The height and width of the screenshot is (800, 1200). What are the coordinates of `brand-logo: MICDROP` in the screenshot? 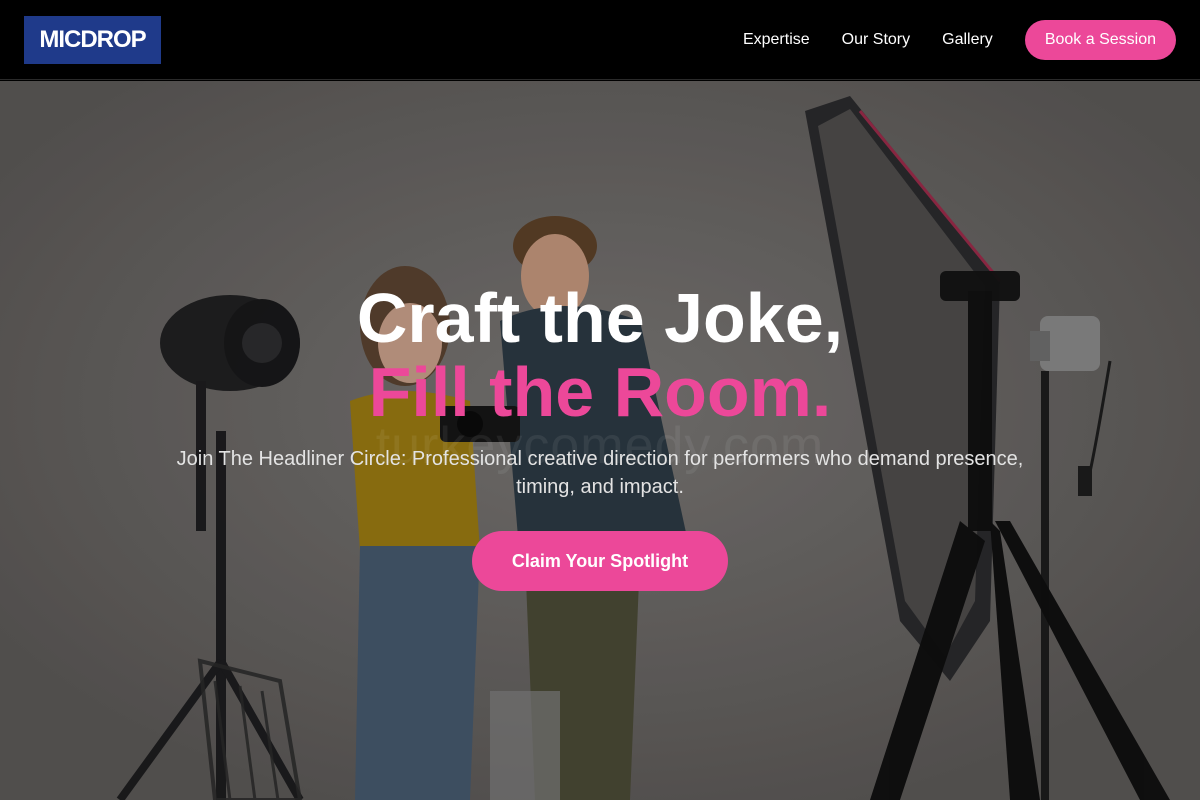 It's located at (92, 39).